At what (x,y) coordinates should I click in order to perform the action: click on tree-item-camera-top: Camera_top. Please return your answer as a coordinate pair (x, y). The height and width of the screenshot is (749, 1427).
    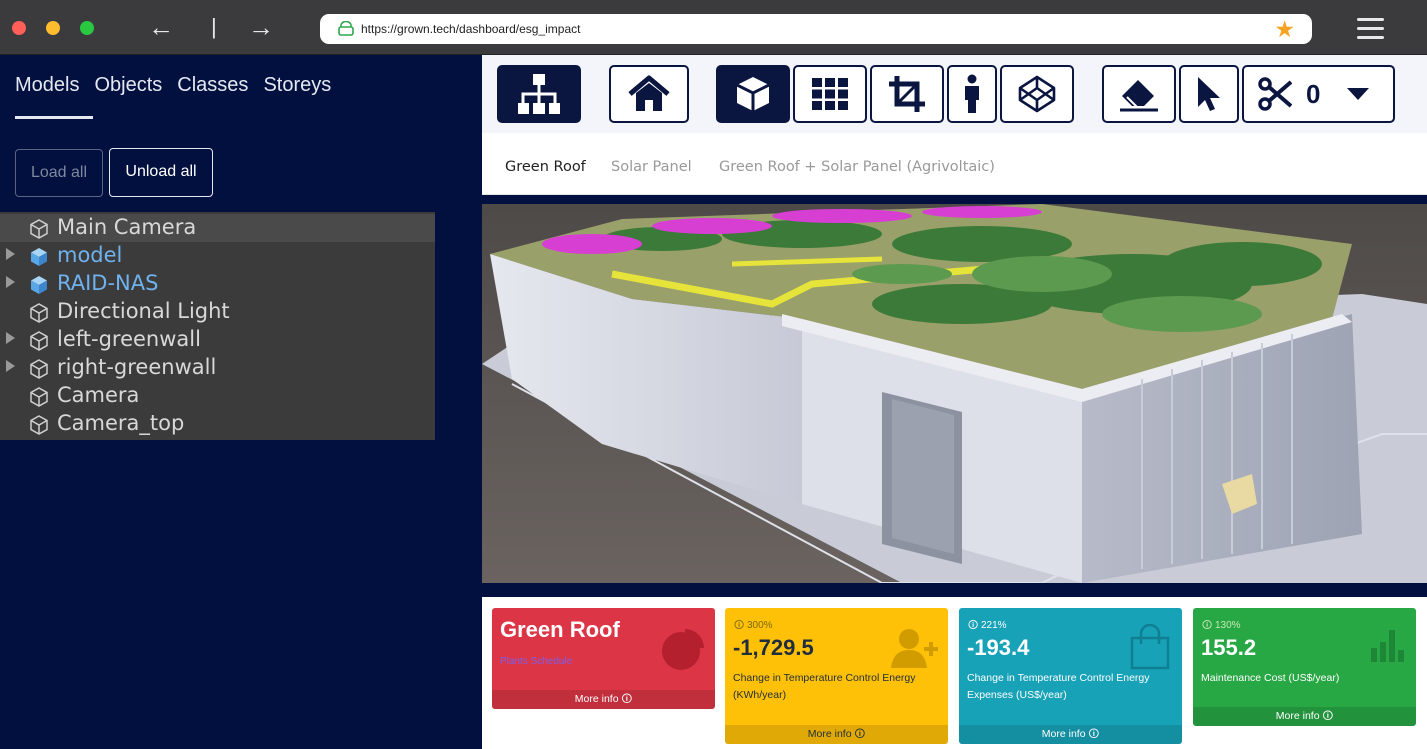
    Looking at the image, I should click on (217, 424).